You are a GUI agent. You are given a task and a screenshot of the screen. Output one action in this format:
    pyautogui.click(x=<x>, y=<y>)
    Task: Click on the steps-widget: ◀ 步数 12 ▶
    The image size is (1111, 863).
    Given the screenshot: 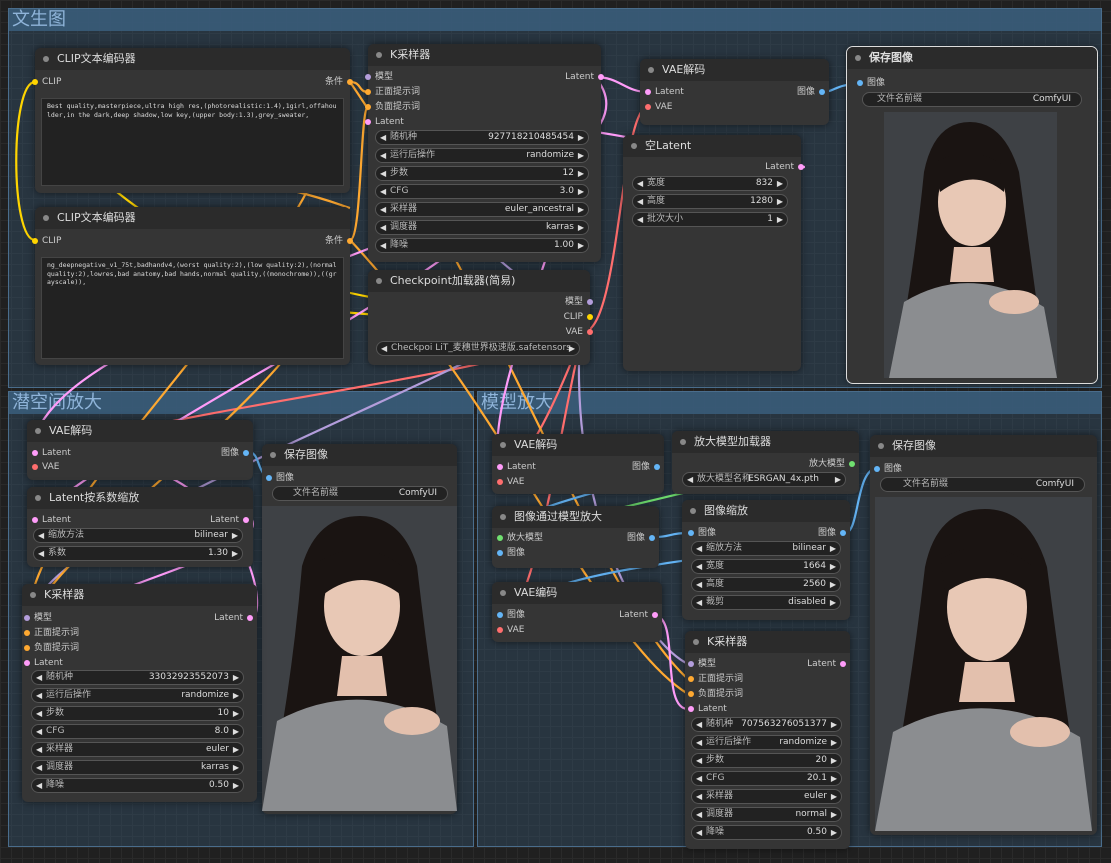 What is the action you would take?
    pyautogui.click(x=482, y=173)
    